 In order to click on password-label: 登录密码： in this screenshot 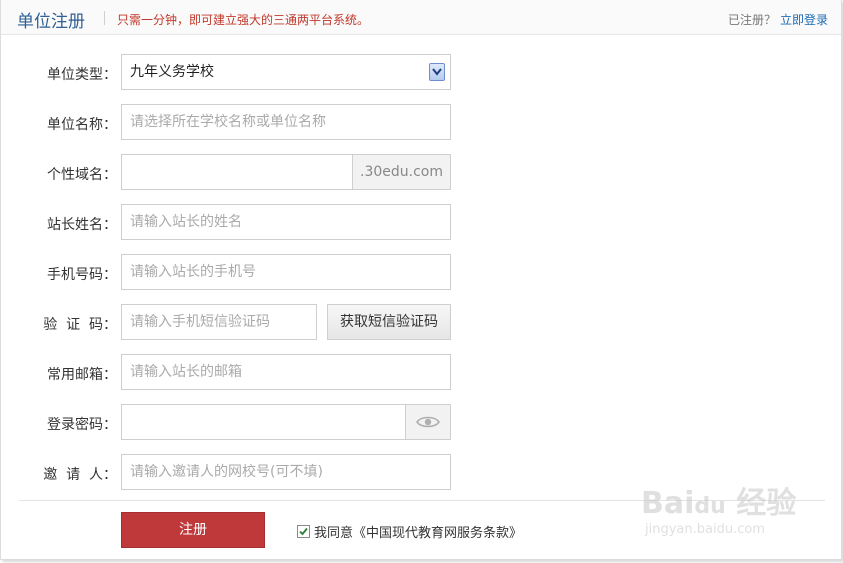, I will do `click(82, 425)`.